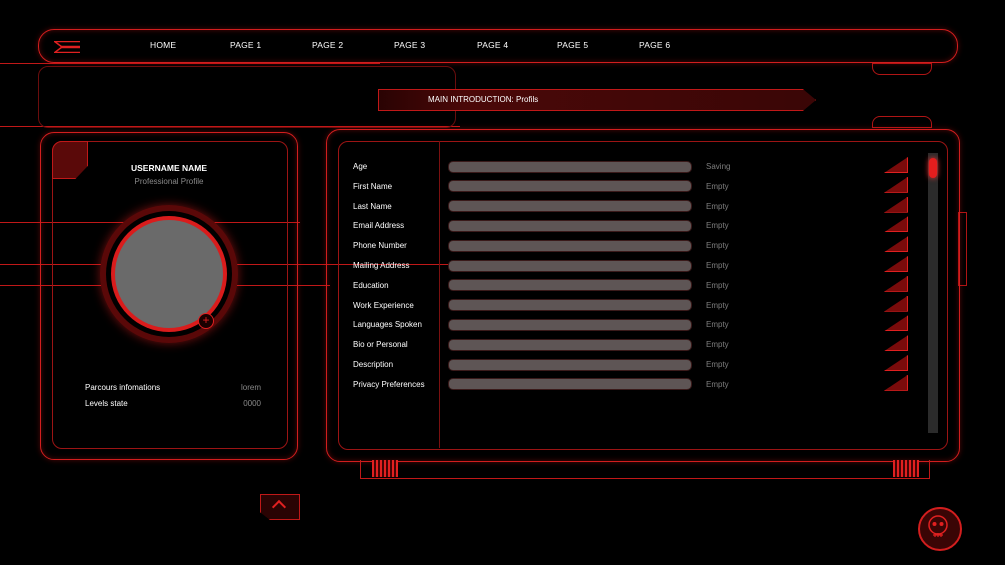 The width and height of the screenshot is (1005, 565). I want to click on info-value: 0000, so click(252, 403).